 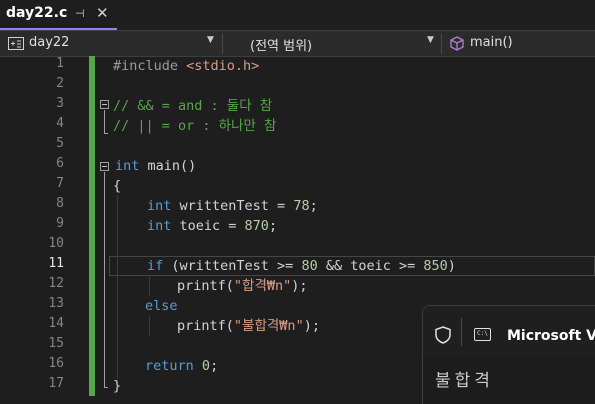 I want to click on function-signature: main(), so click(x=168, y=166).